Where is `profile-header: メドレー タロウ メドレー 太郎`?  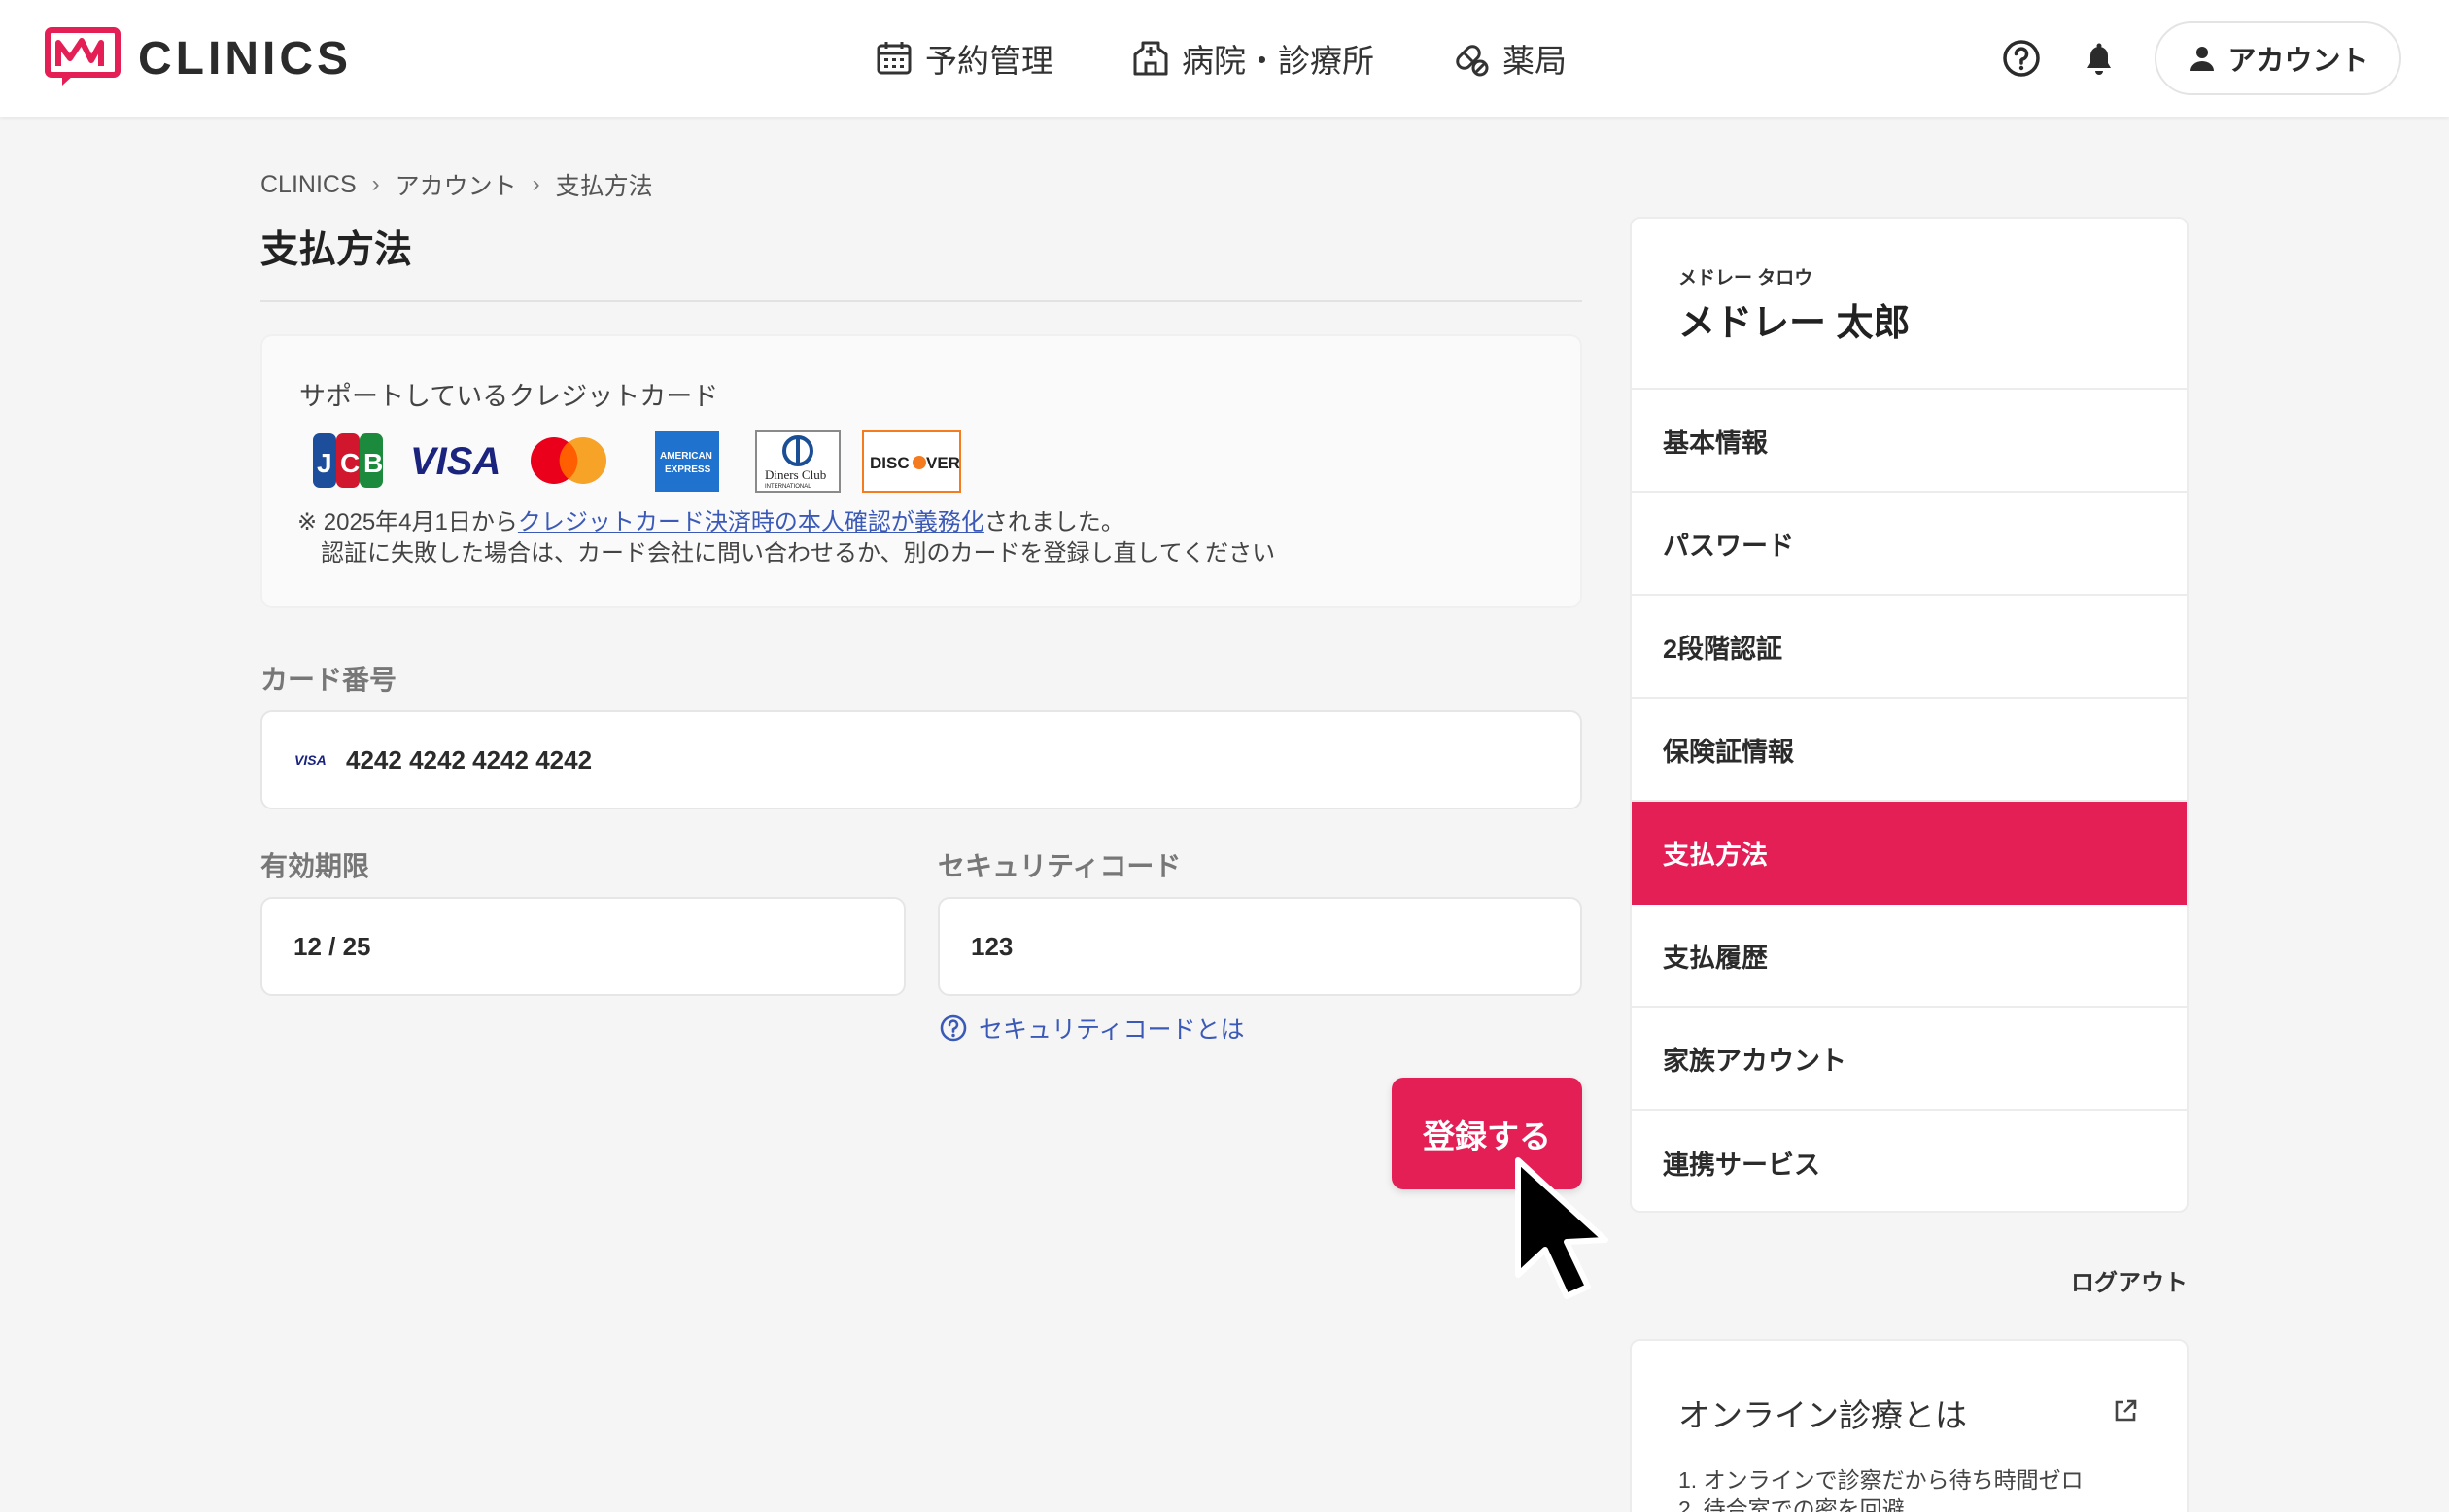
profile-header: メドレー タロウ メドレー 太郎 is located at coordinates (1909, 304).